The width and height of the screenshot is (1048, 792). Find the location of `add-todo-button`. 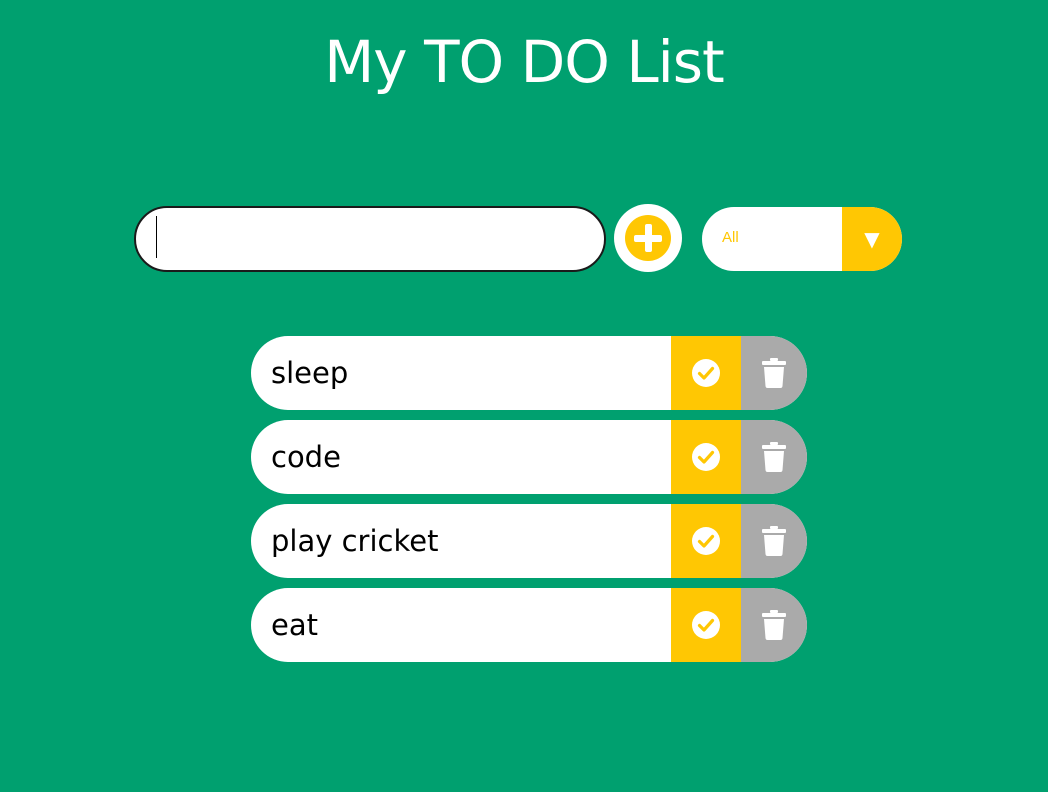

add-todo-button is located at coordinates (648, 238).